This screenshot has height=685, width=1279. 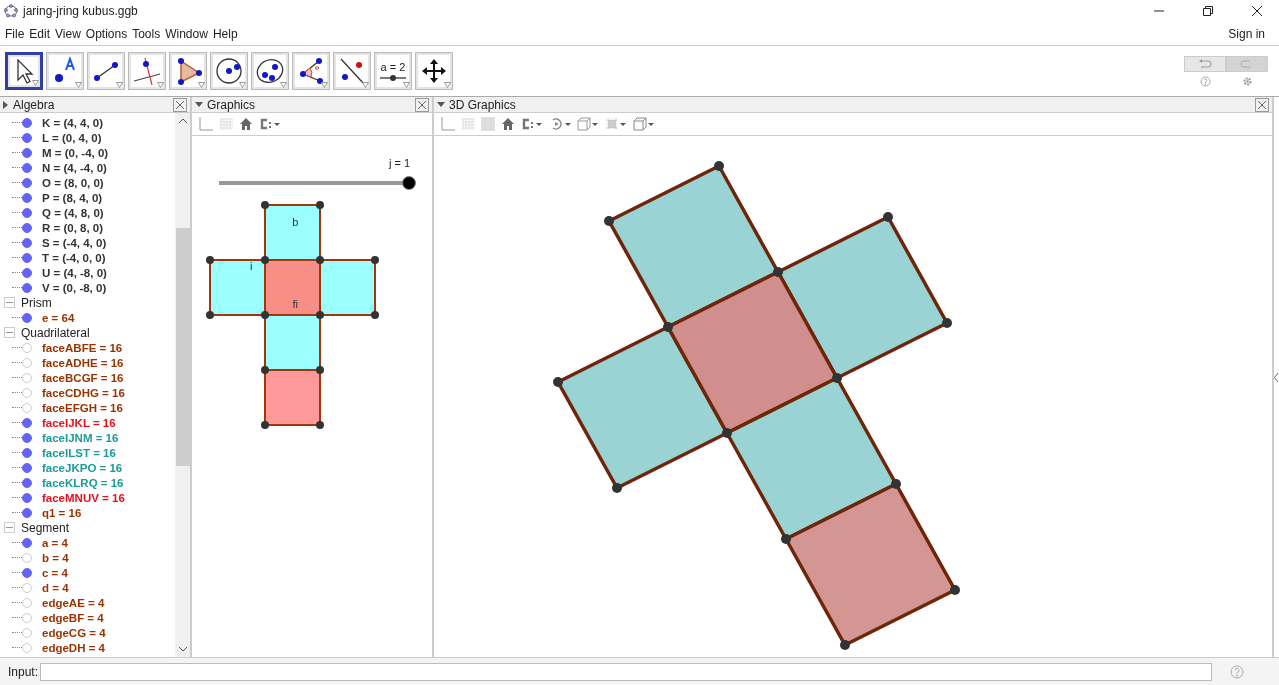 What do you see at coordinates (74, 272) in the screenshot?
I see `algebra-item: U = (4, -8, 0)` at bounding box center [74, 272].